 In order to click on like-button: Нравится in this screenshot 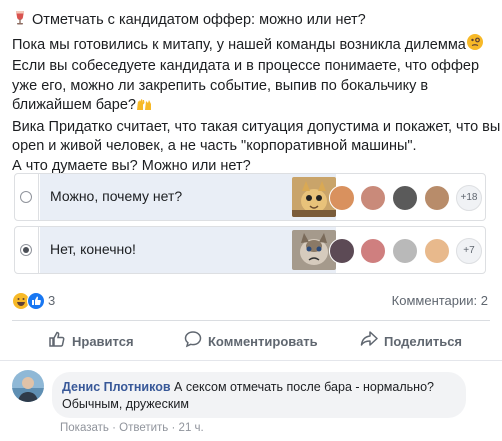, I will do `click(98, 341)`.